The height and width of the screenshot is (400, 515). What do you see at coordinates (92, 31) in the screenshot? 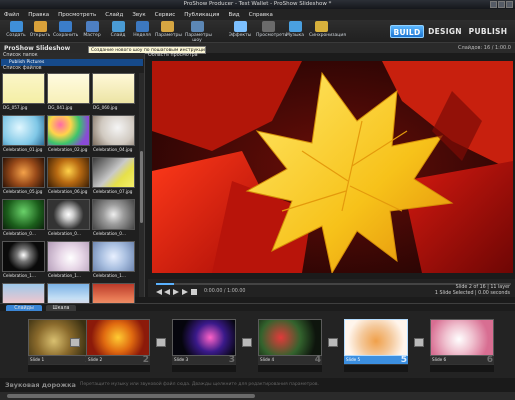
I see `toolbar-button-wizard: Мастер` at bounding box center [92, 31].